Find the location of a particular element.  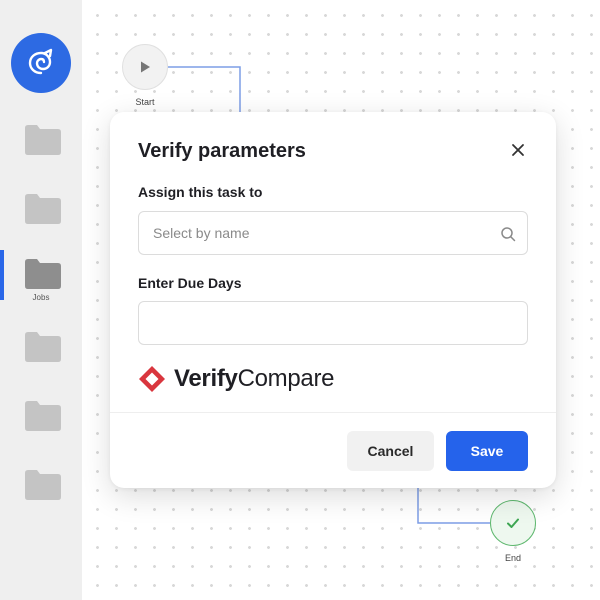

footer-divider is located at coordinates (333, 412).